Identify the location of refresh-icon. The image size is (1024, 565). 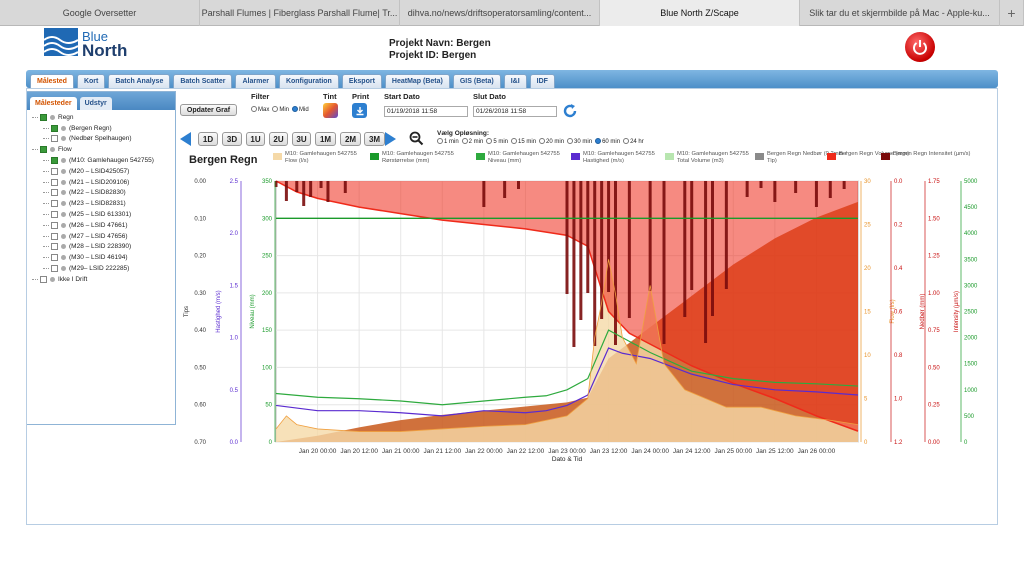
(570, 111).